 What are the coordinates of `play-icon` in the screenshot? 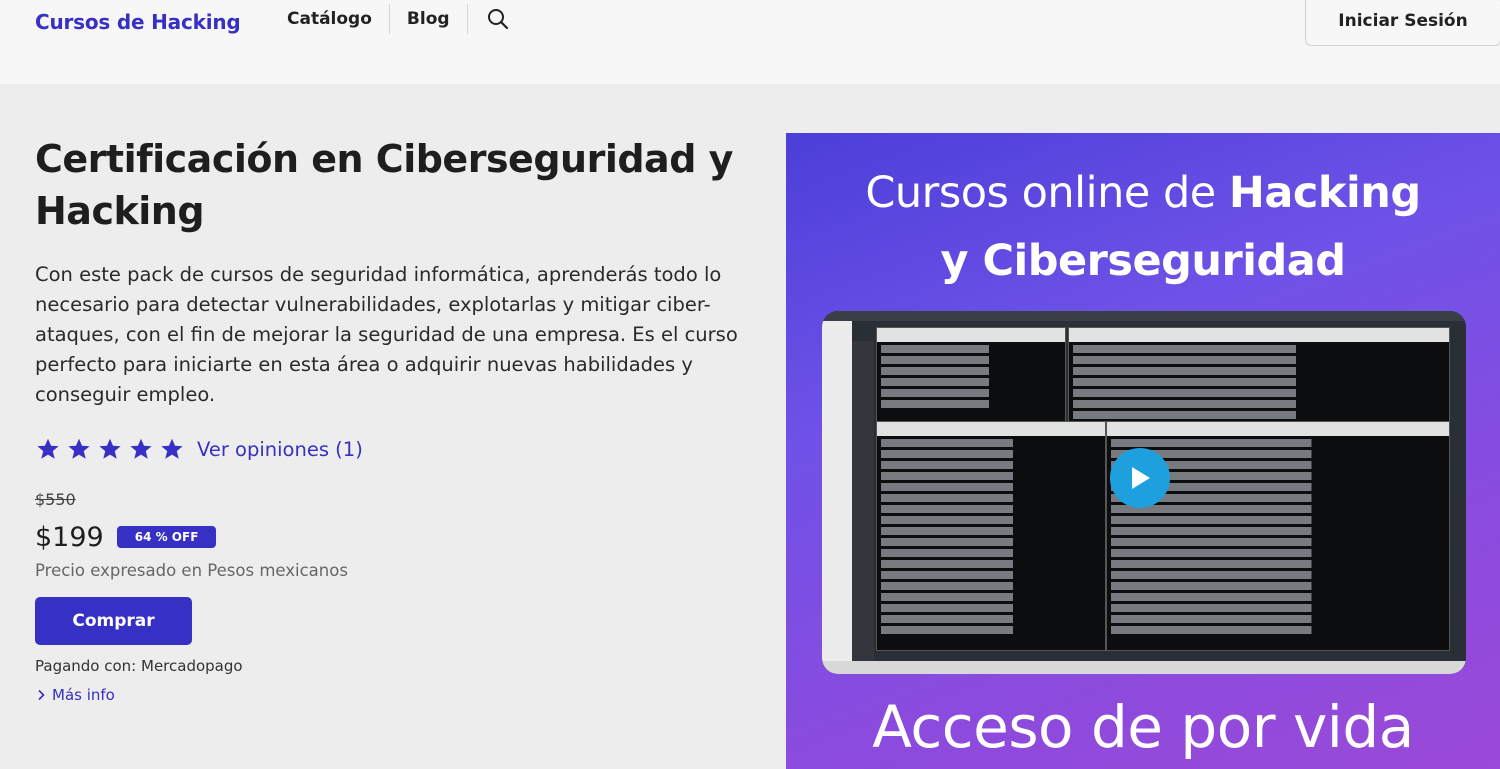 It's located at (1141, 478).